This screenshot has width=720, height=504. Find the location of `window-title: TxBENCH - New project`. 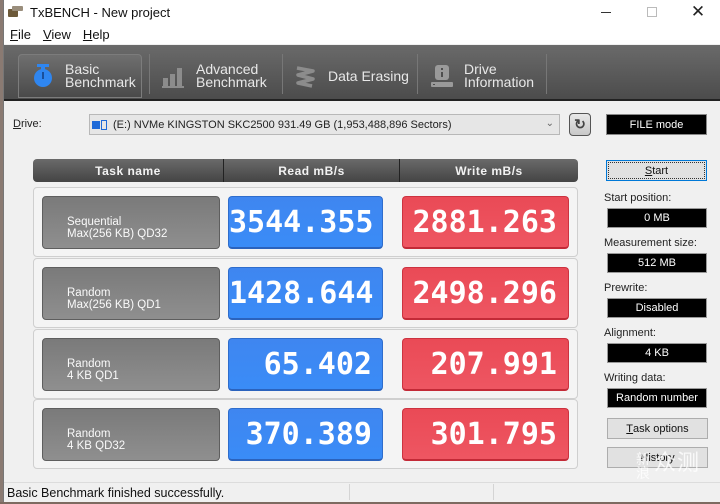

window-title: TxBENCH - New project is located at coordinates (100, 12).